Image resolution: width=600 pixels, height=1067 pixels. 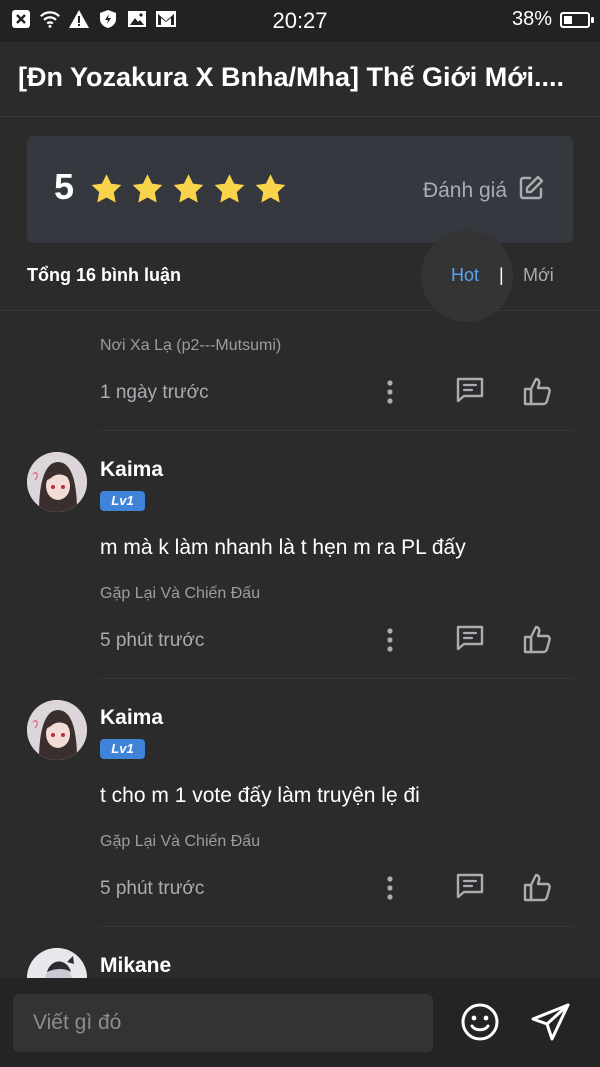 I want to click on rate-button: Đánh giá, so click(x=484, y=191).